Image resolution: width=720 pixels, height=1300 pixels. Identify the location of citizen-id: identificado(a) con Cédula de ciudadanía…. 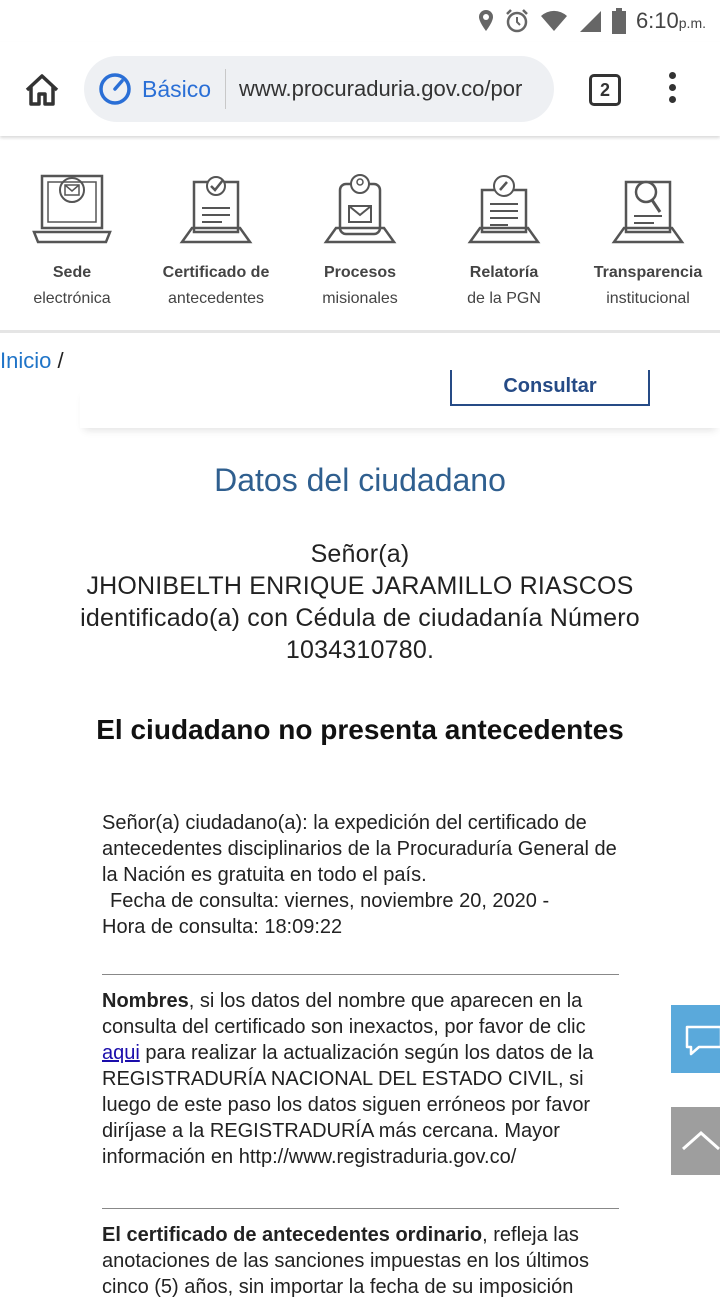
(360, 634).